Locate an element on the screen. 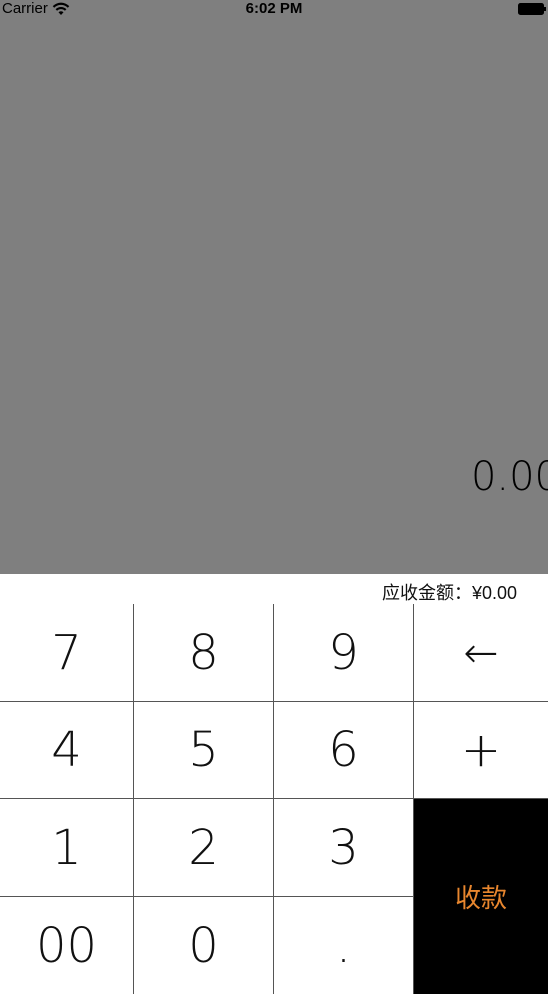  key-00: 00 is located at coordinates (67, 945).